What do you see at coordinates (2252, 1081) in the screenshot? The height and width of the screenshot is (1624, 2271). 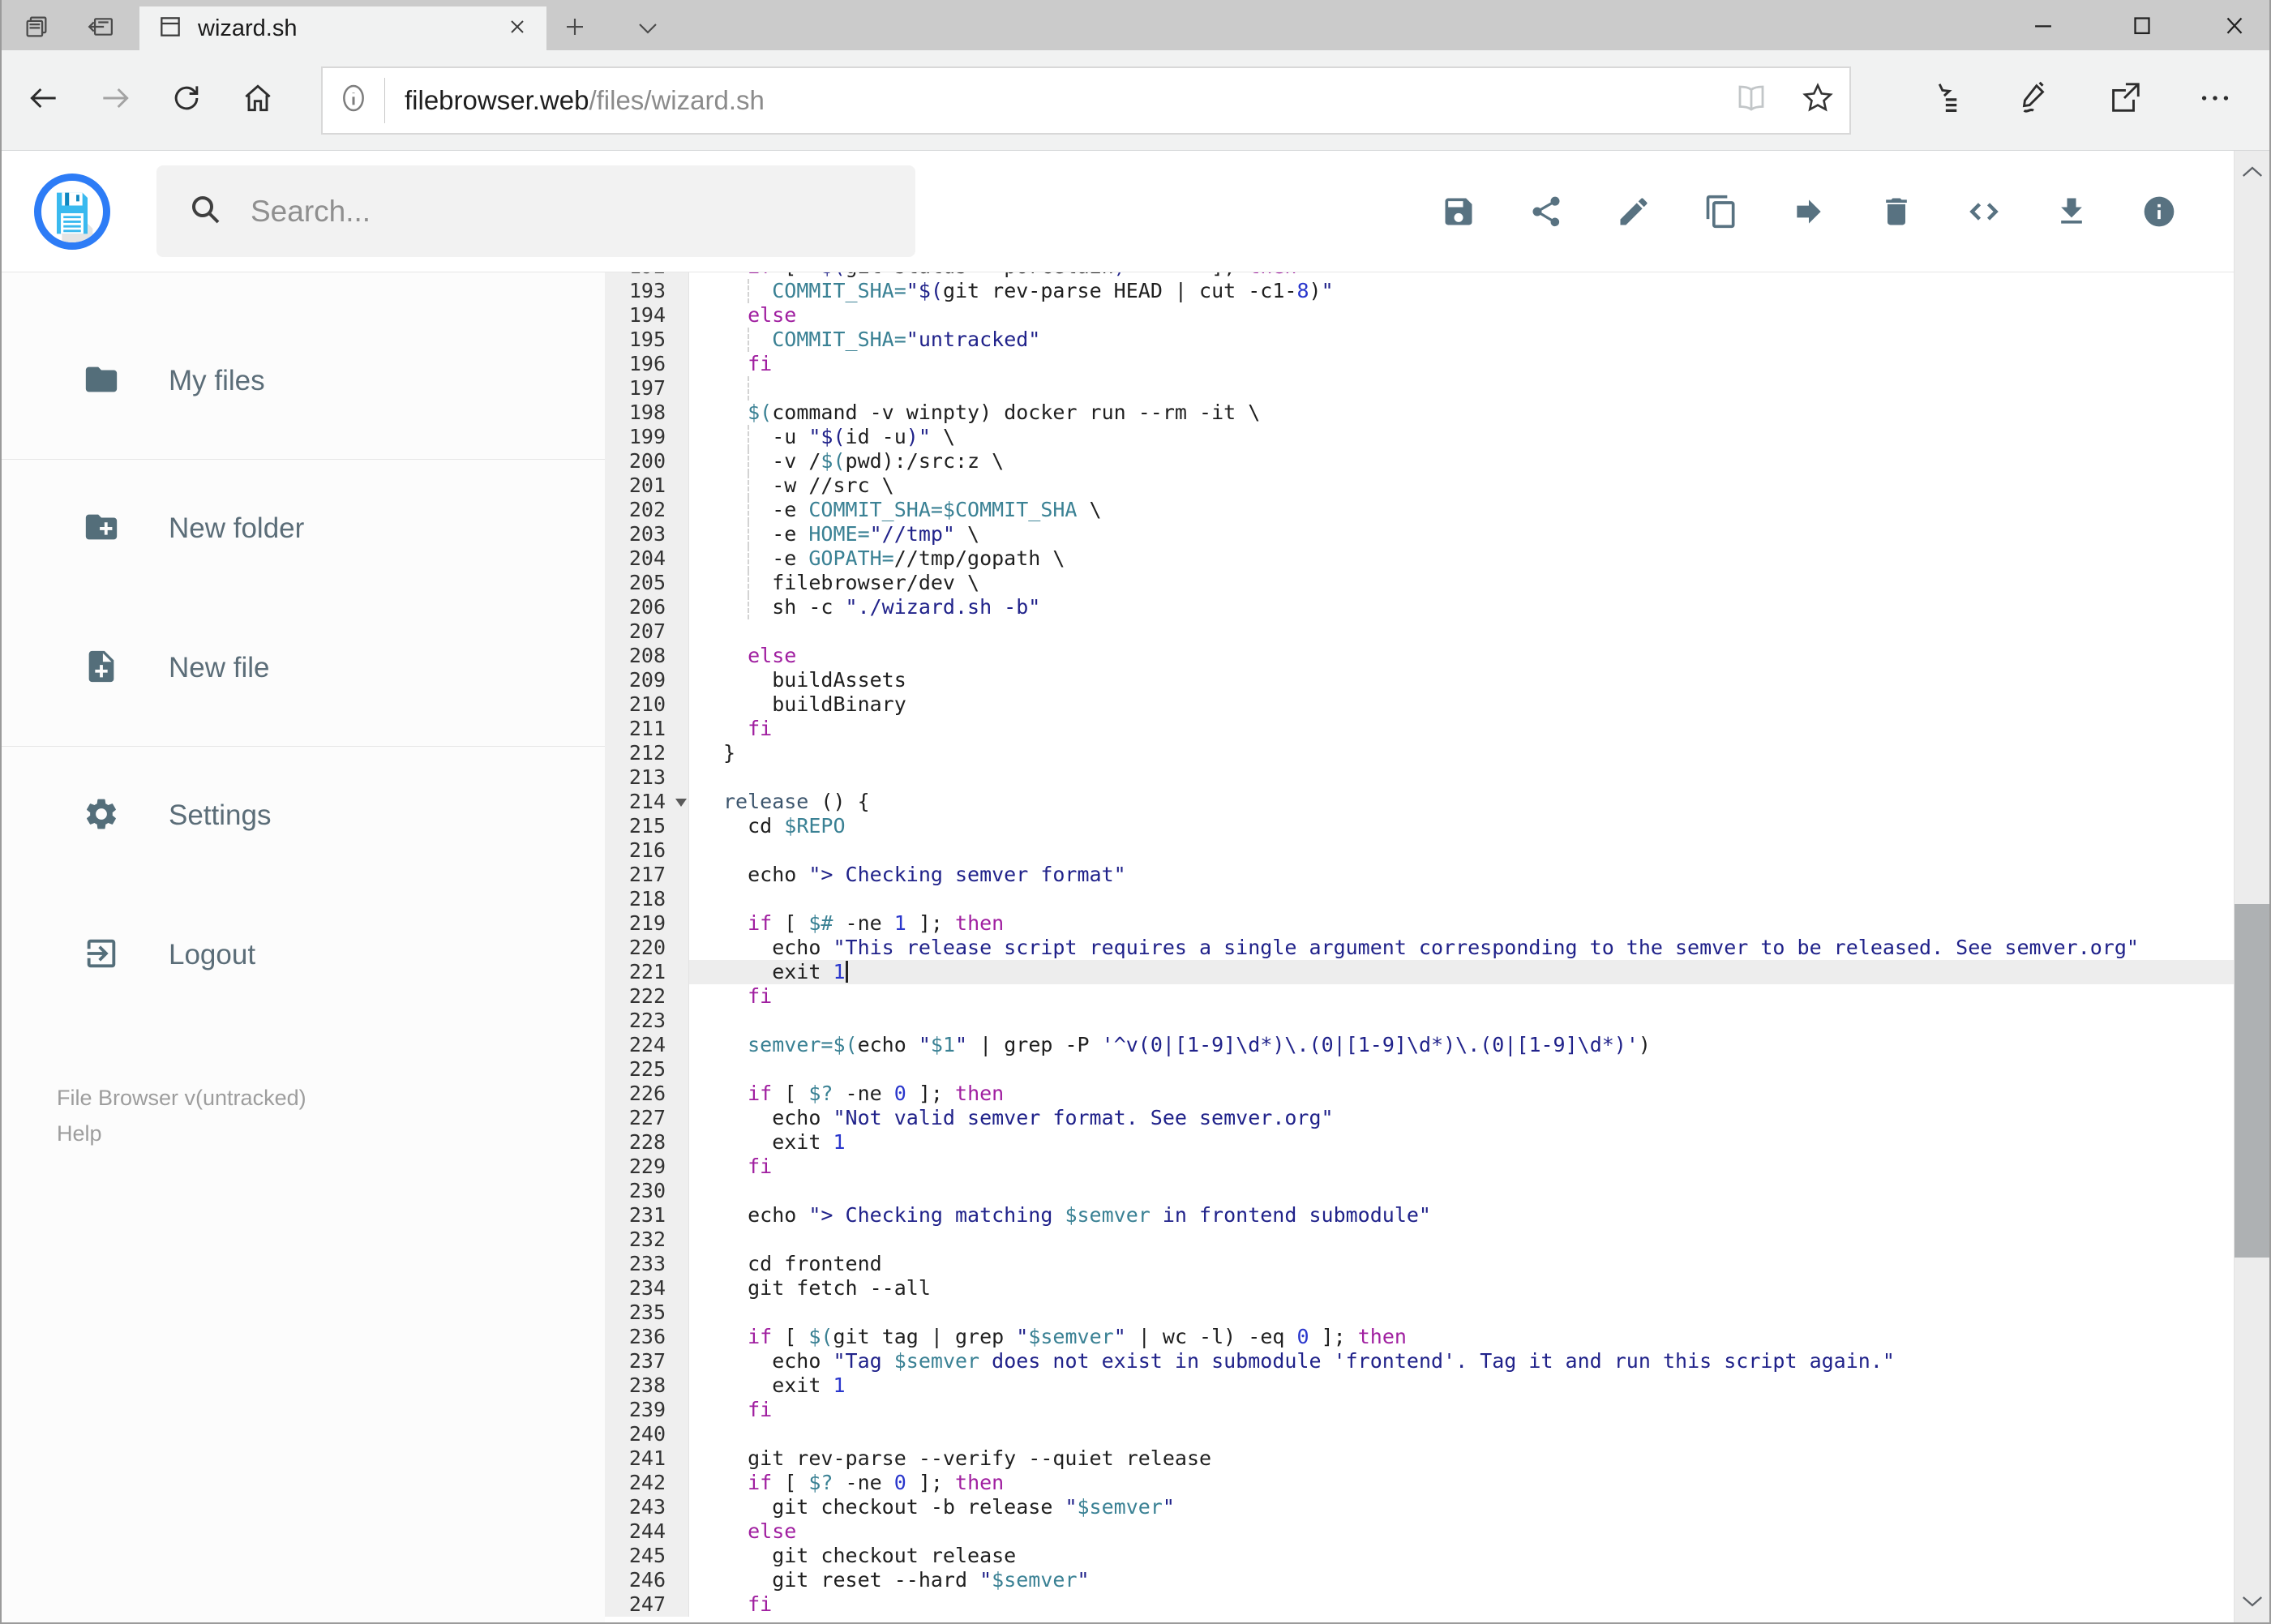 I see `scrollbar-thumb` at bounding box center [2252, 1081].